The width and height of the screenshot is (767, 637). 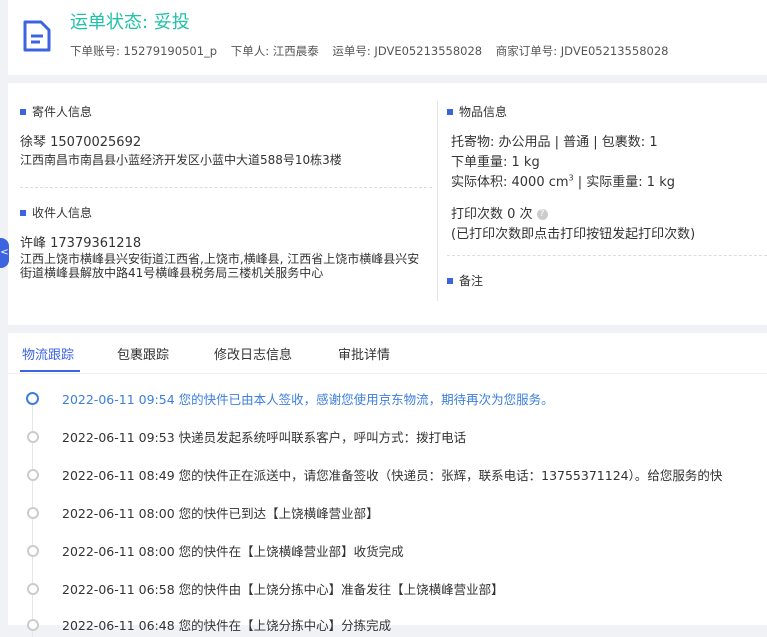 I want to click on actual-volume-weight: 实际体积: 4000 cm3 | 实际重量: 1 kg, so click(x=563, y=181).